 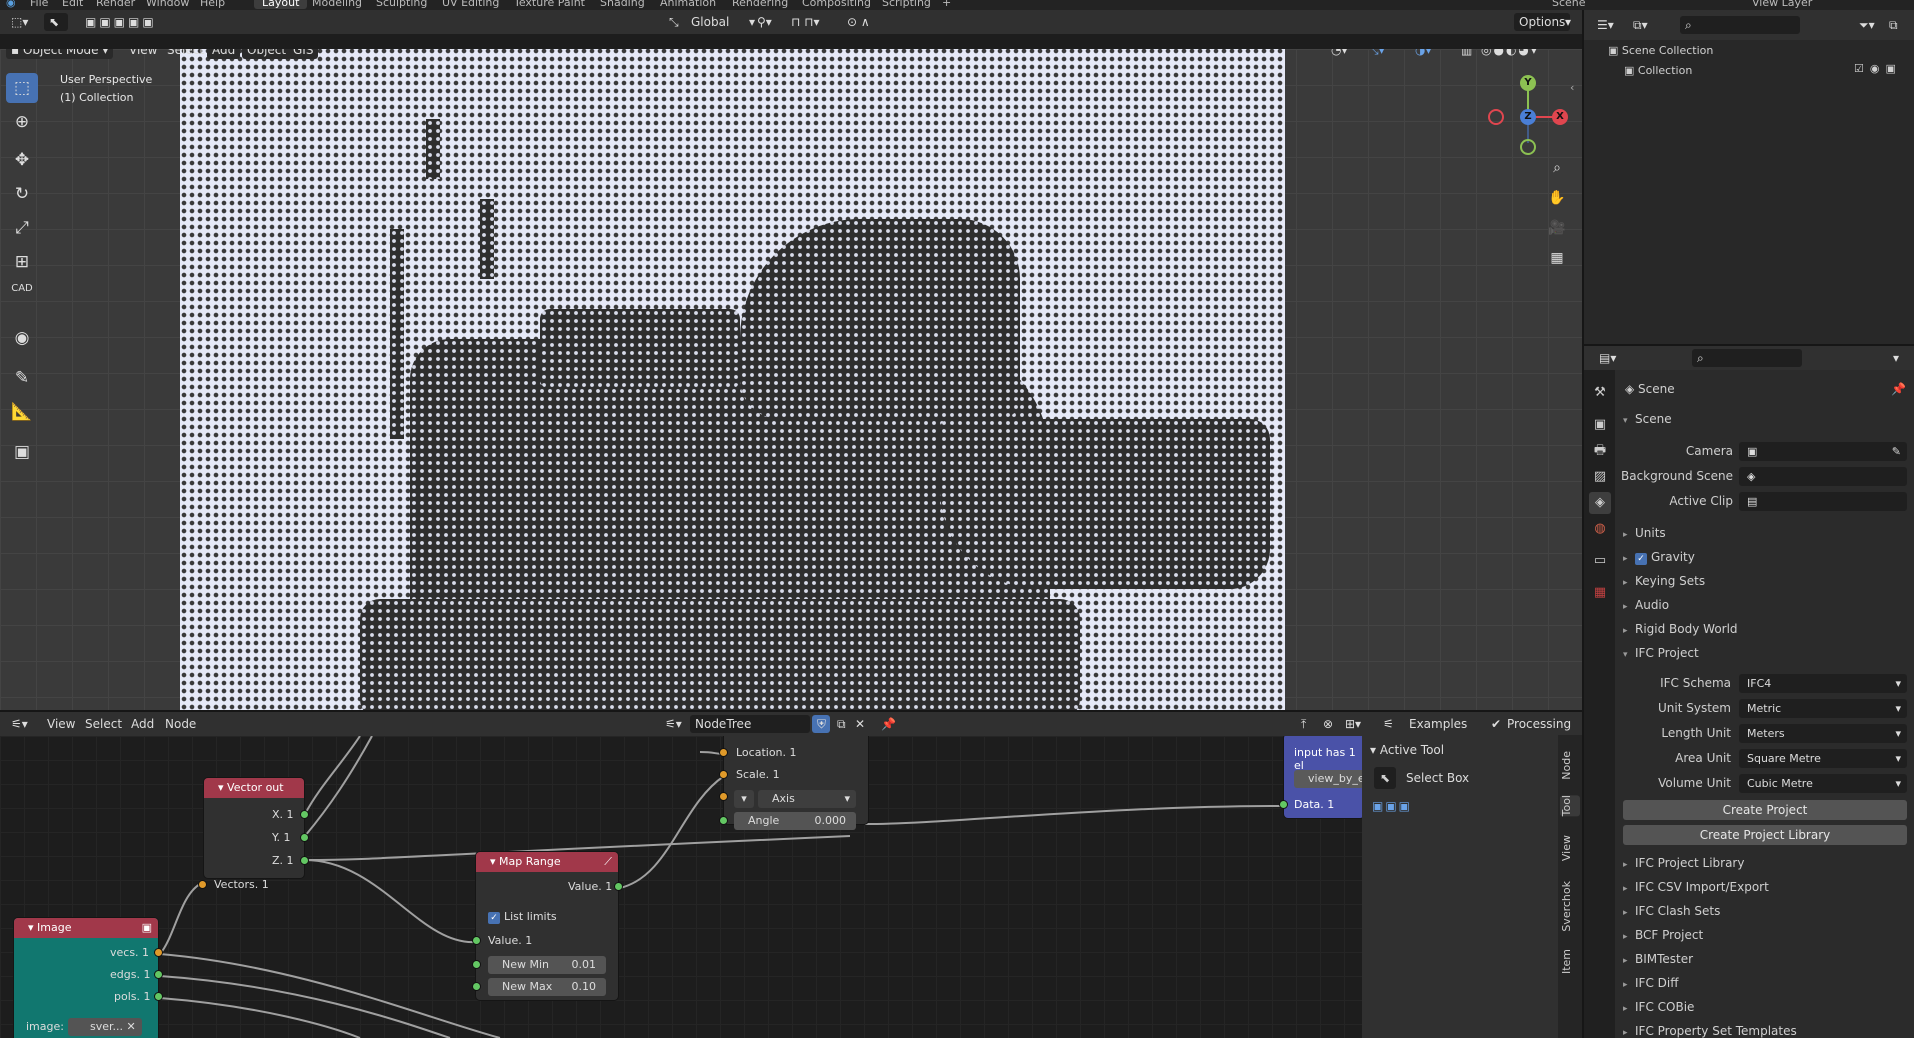 What do you see at coordinates (61, 724) in the screenshot?
I see `node-menu-view: View` at bounding box center [61, 724].